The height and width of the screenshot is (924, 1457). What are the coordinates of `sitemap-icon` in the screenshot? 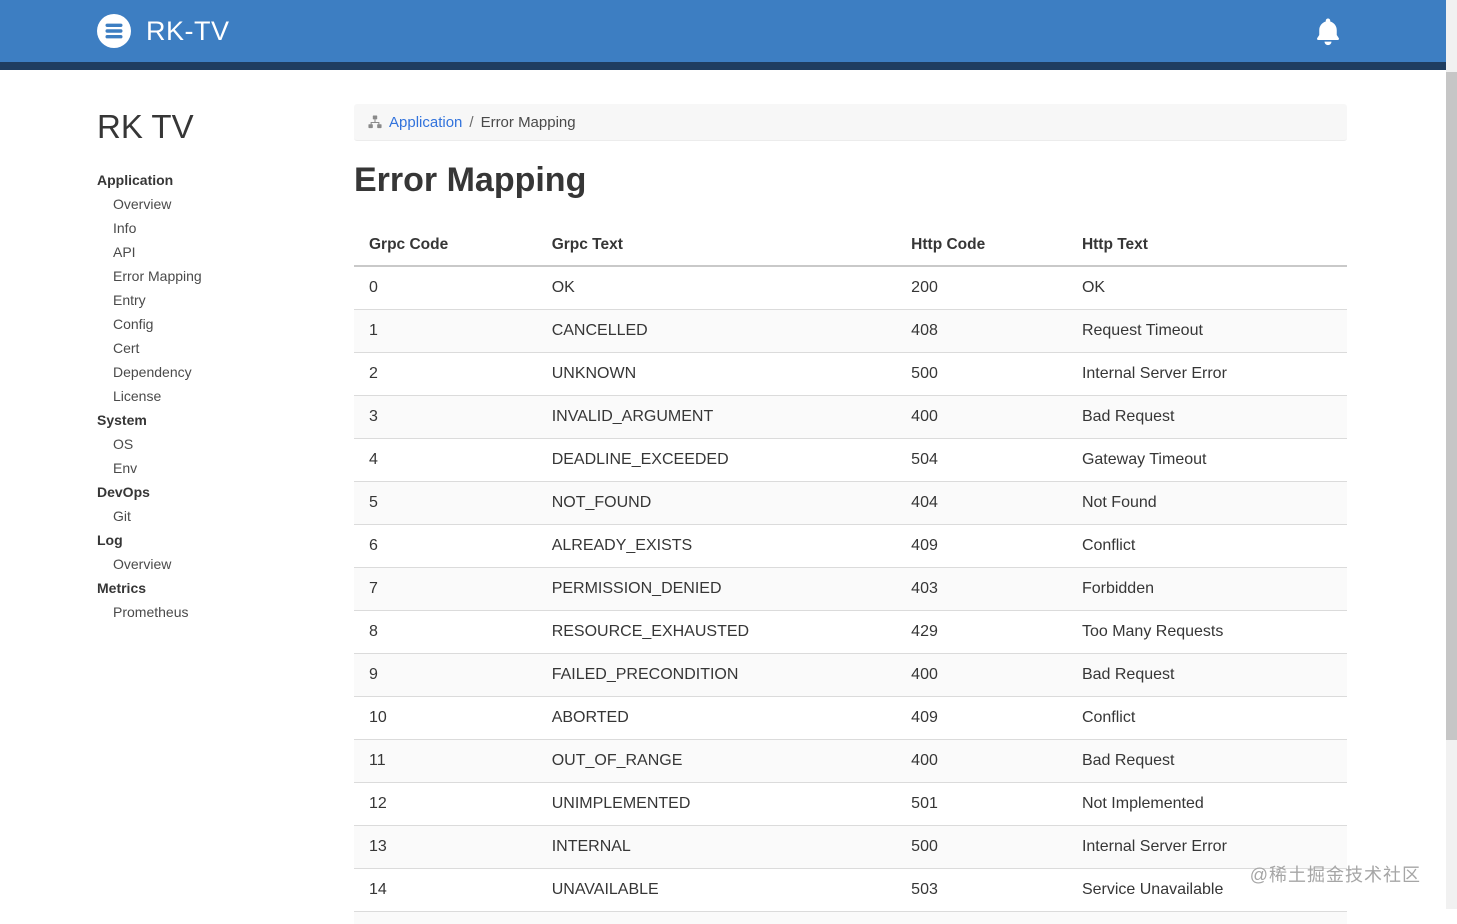 It's located at (375, 122).